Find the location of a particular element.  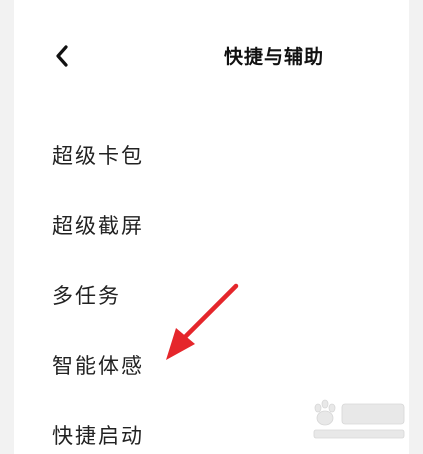

back-button is located at coordinates (62, 56).